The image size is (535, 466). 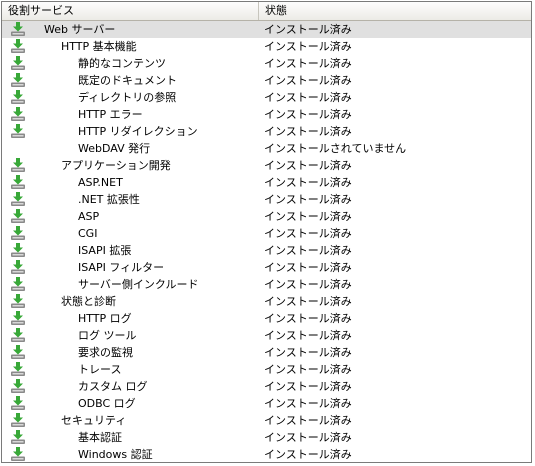 I want to click on role-service-name: セキュリティ, so click(x=94, y=420).